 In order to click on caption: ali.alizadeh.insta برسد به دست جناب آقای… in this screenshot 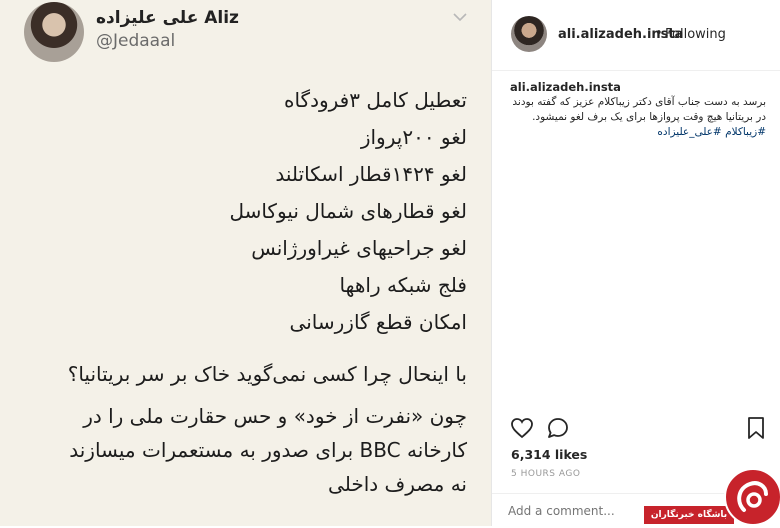, I will do `click(638, 110)`.